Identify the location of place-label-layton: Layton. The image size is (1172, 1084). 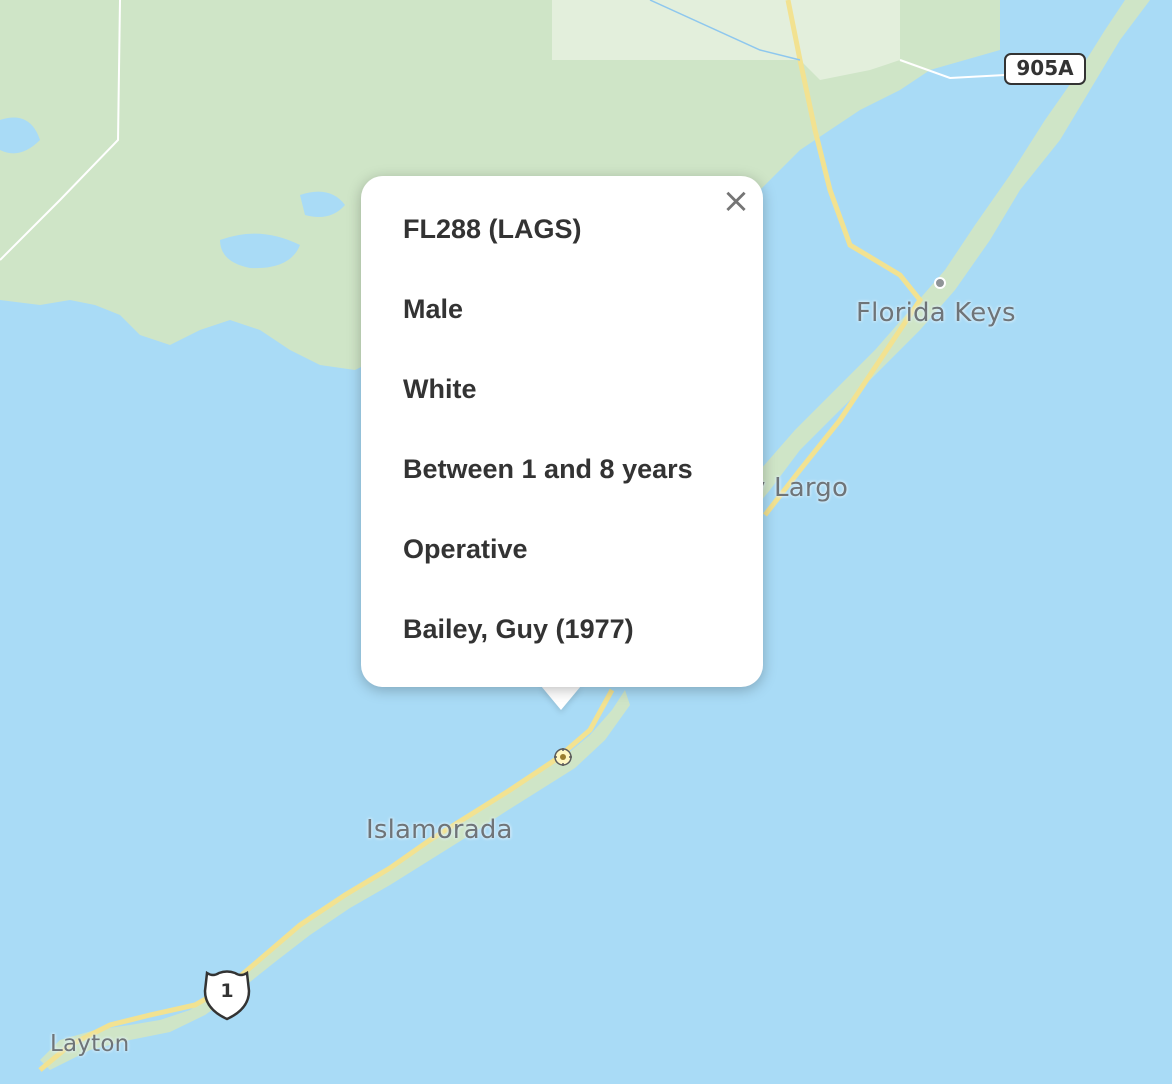
(90, 1044).